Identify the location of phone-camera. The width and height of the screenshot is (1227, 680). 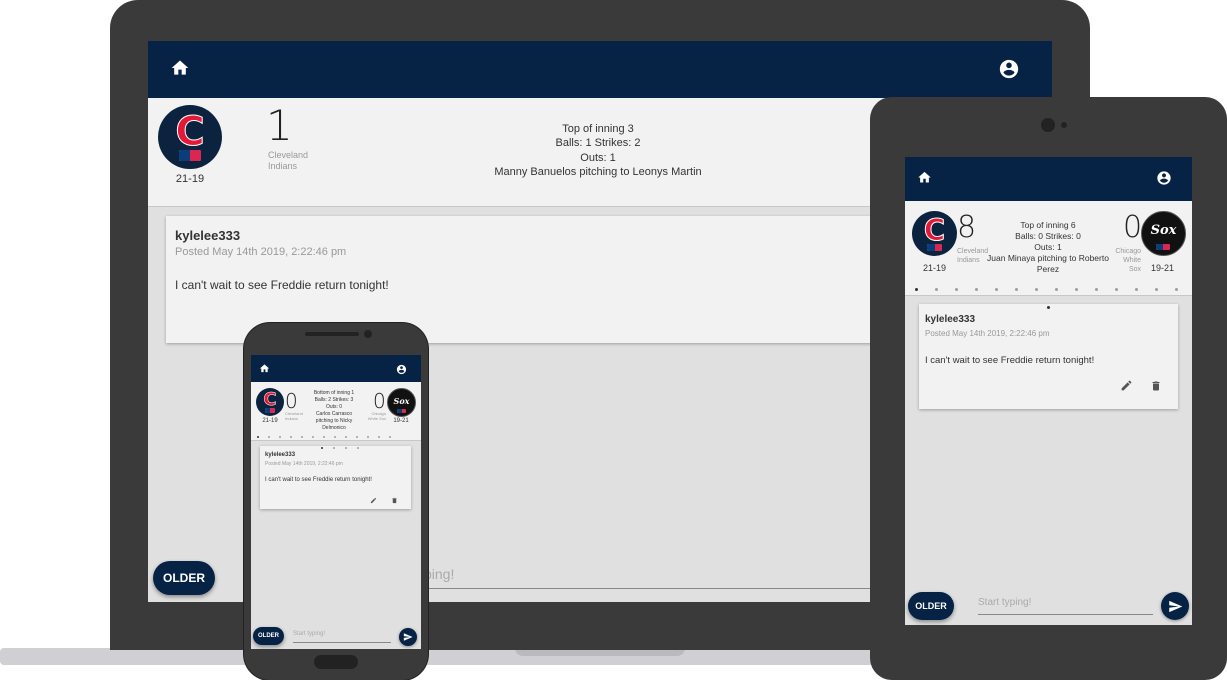
(368, 334).